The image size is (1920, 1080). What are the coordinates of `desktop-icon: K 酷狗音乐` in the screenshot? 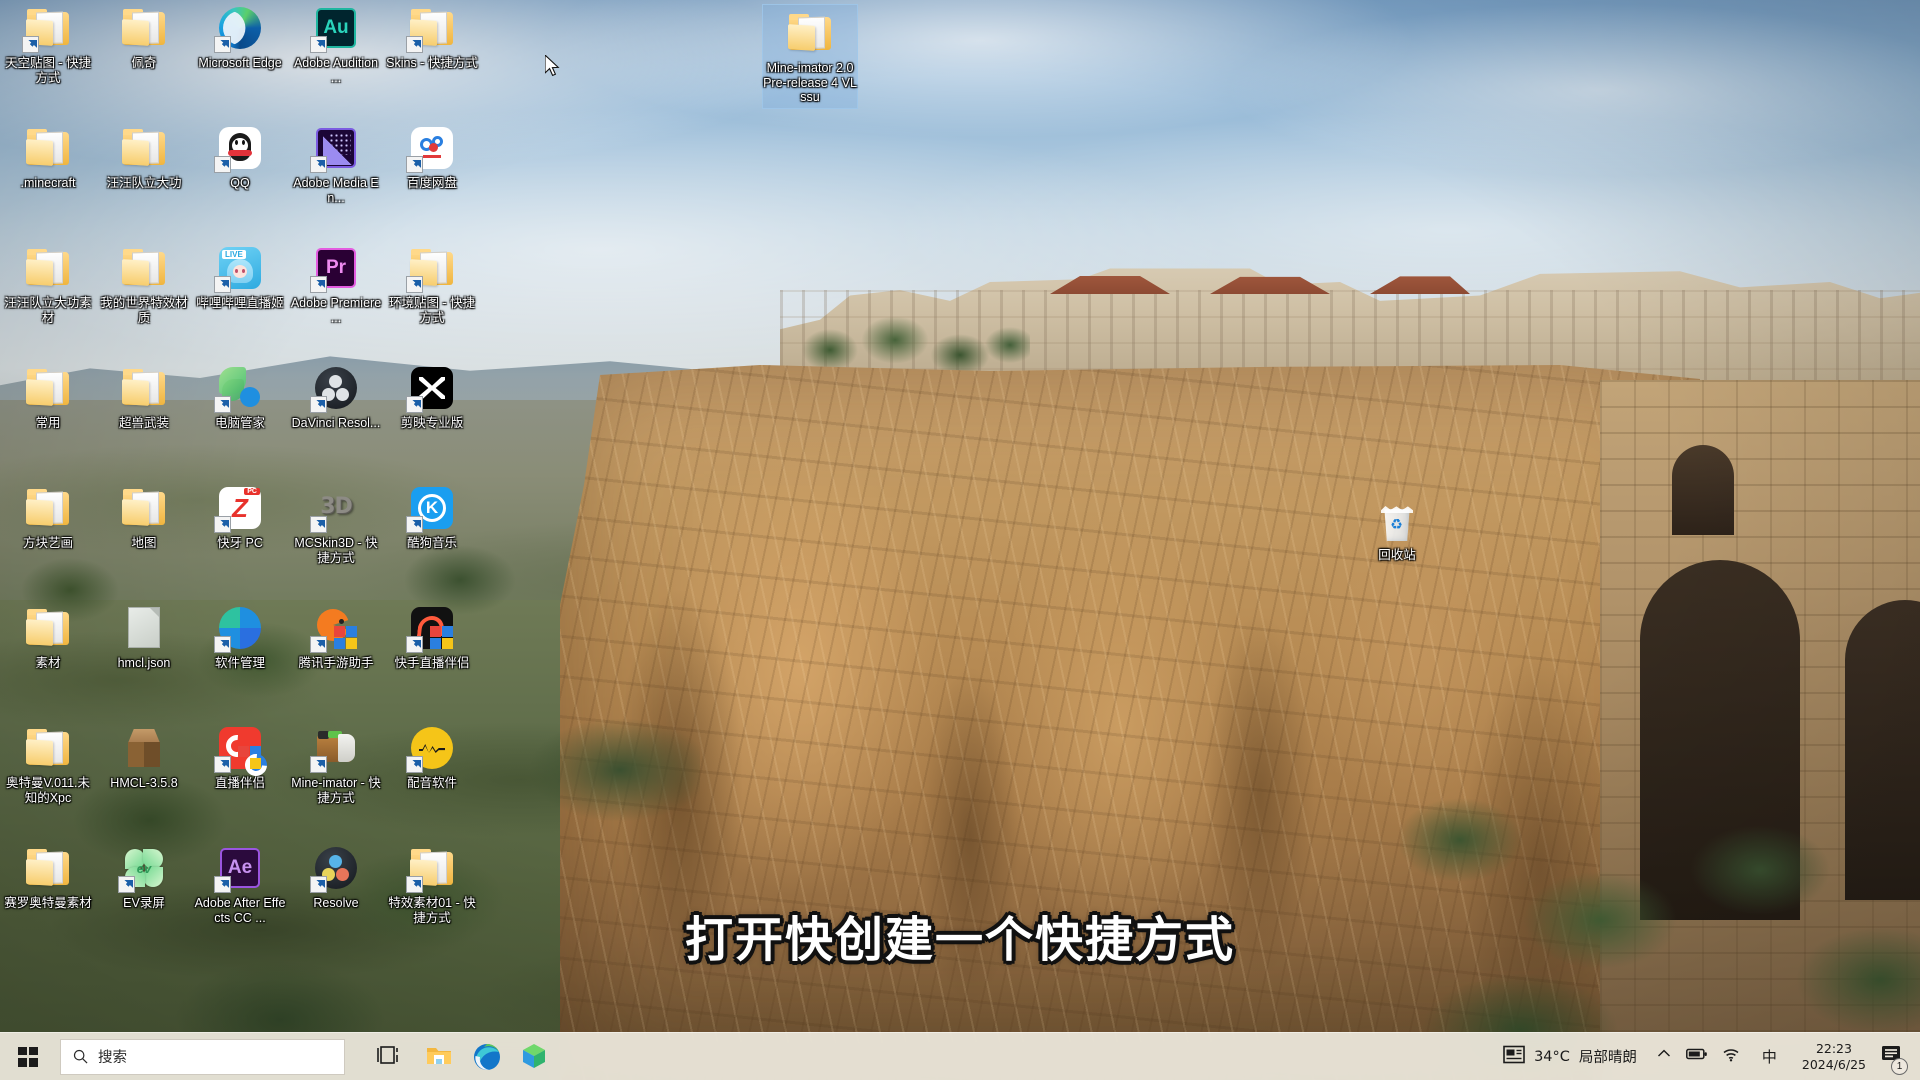 It's located at (432, 517).